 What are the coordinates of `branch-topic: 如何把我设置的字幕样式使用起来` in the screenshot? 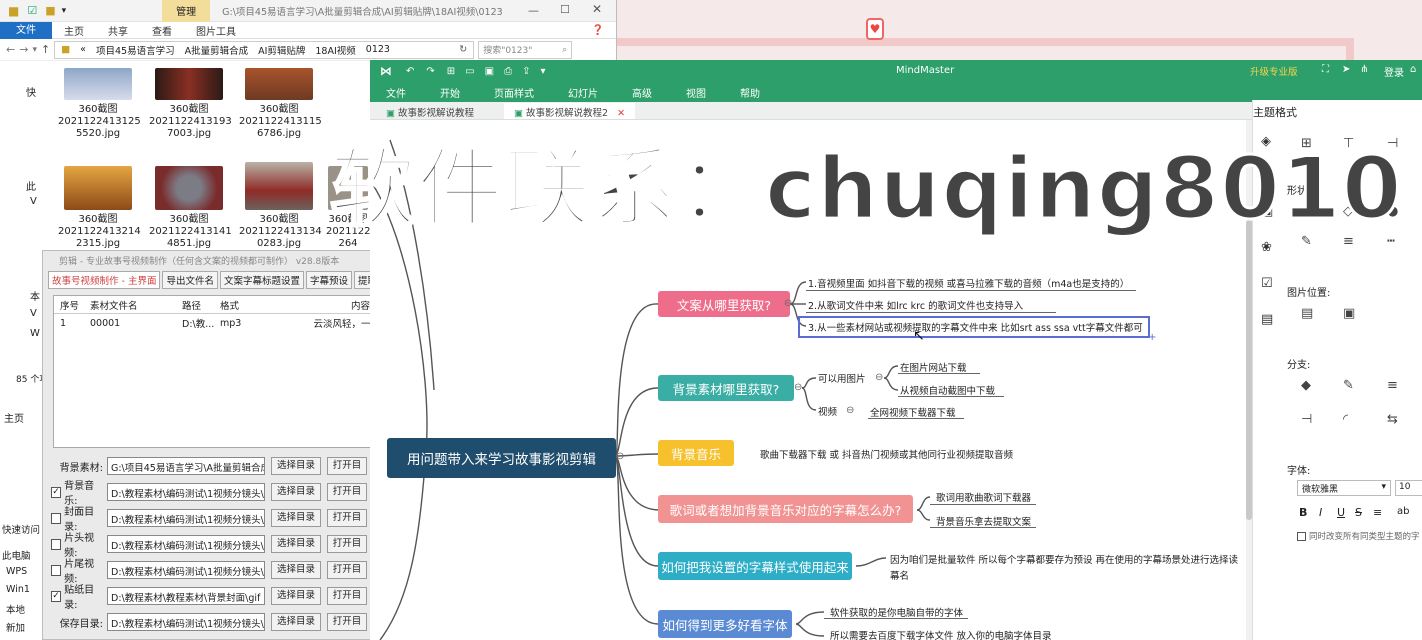 It's located at (755, 566).